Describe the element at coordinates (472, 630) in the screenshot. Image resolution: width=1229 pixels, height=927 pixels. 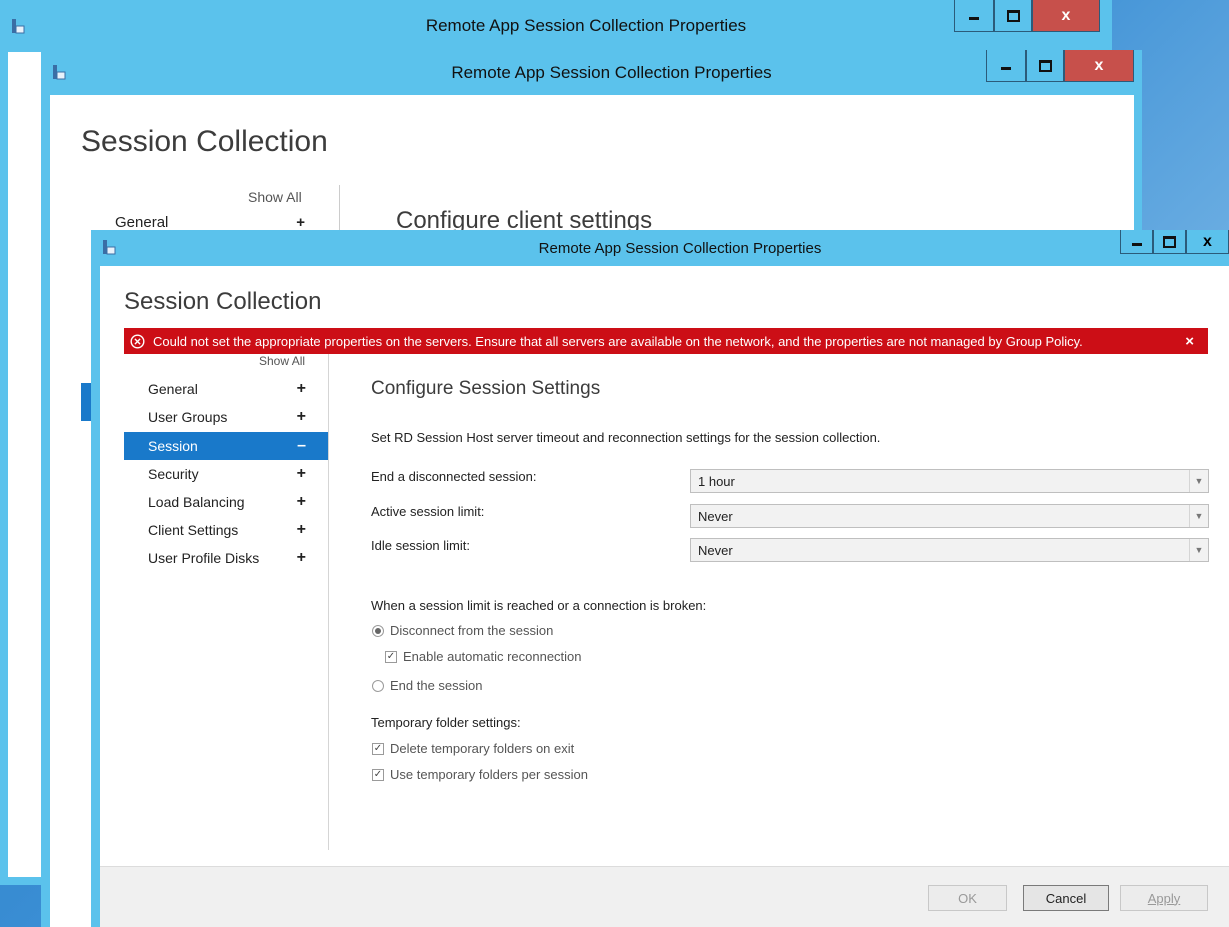
I see `option-label: Disconnect from the session` at that location.